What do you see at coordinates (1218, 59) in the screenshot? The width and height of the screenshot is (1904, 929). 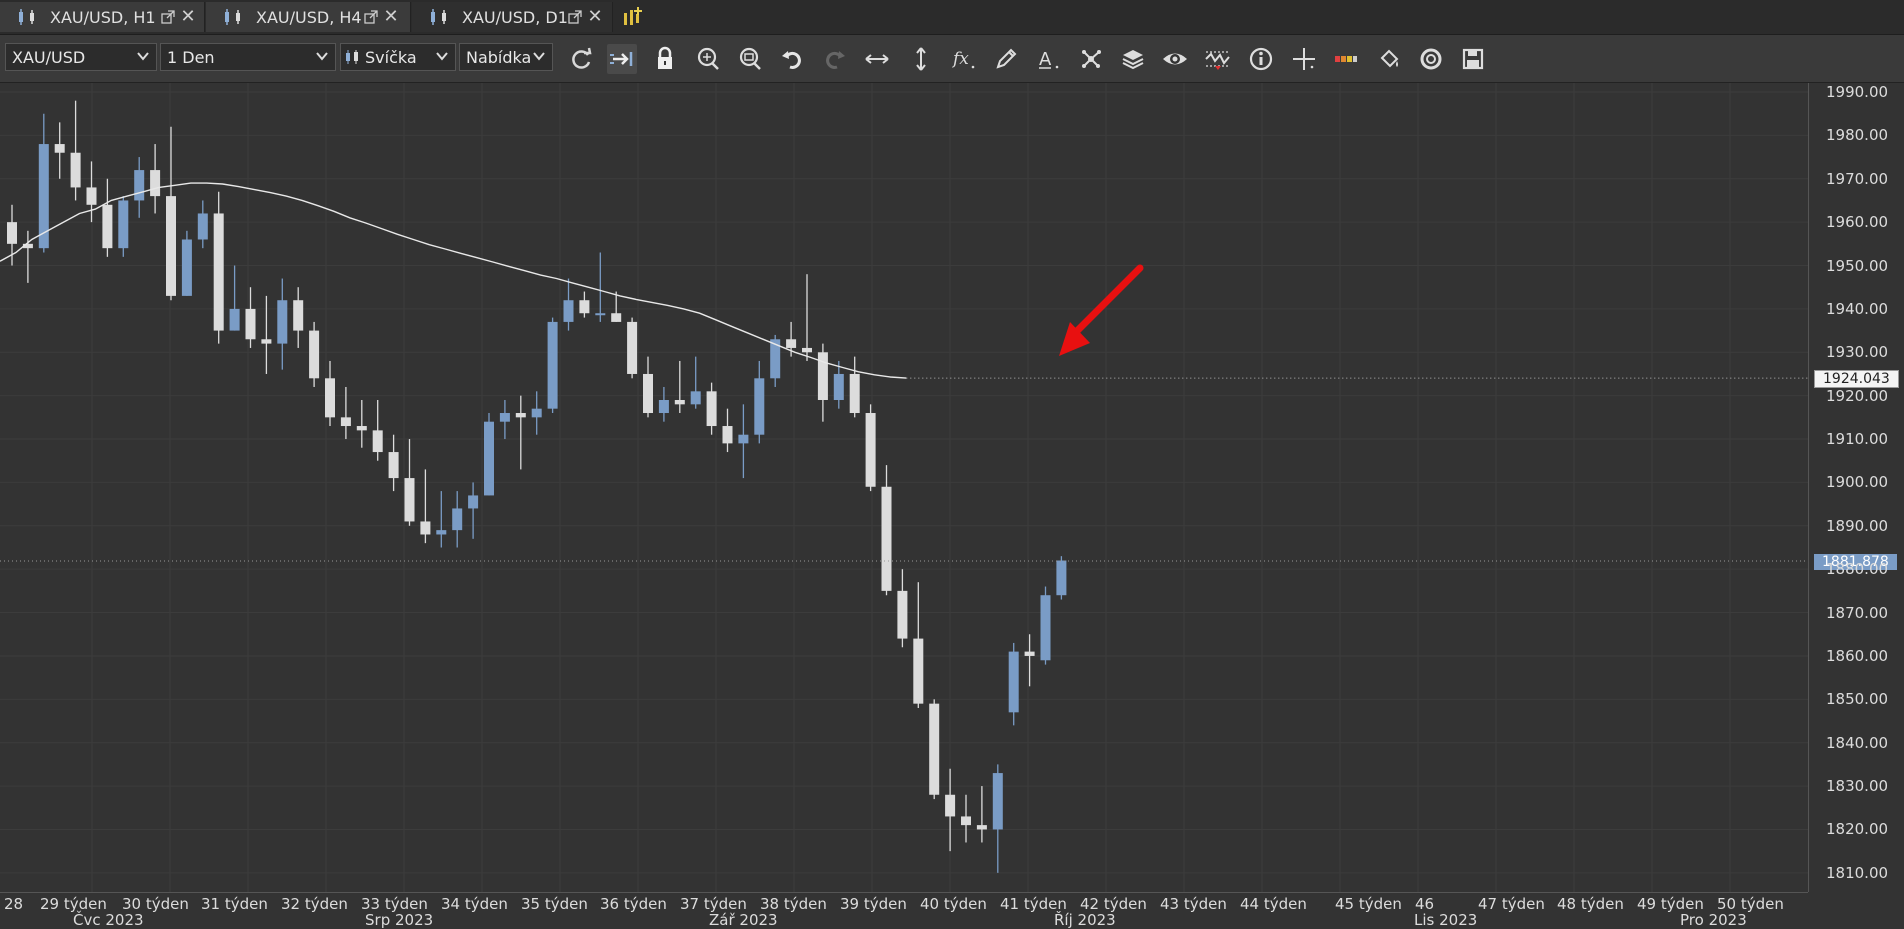 I see `oscillator-icon` at bounding box center [1218, 59].